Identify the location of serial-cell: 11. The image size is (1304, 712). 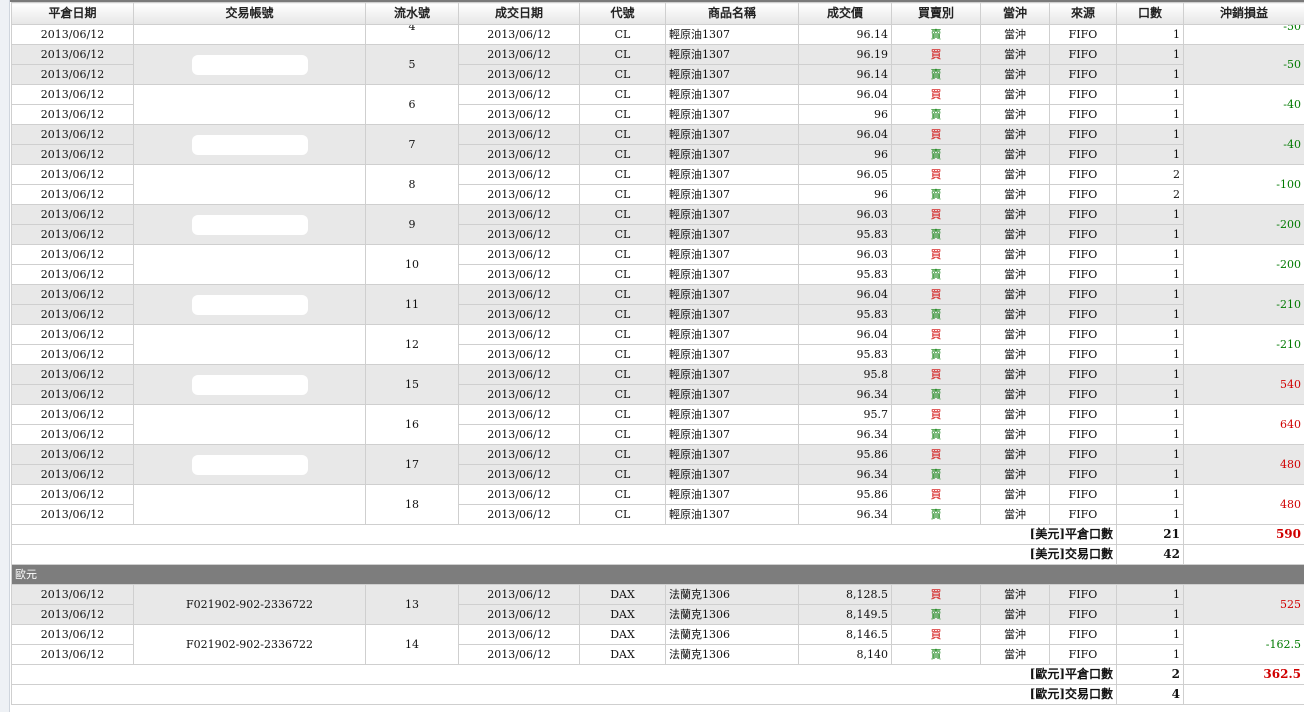
(412, 304).